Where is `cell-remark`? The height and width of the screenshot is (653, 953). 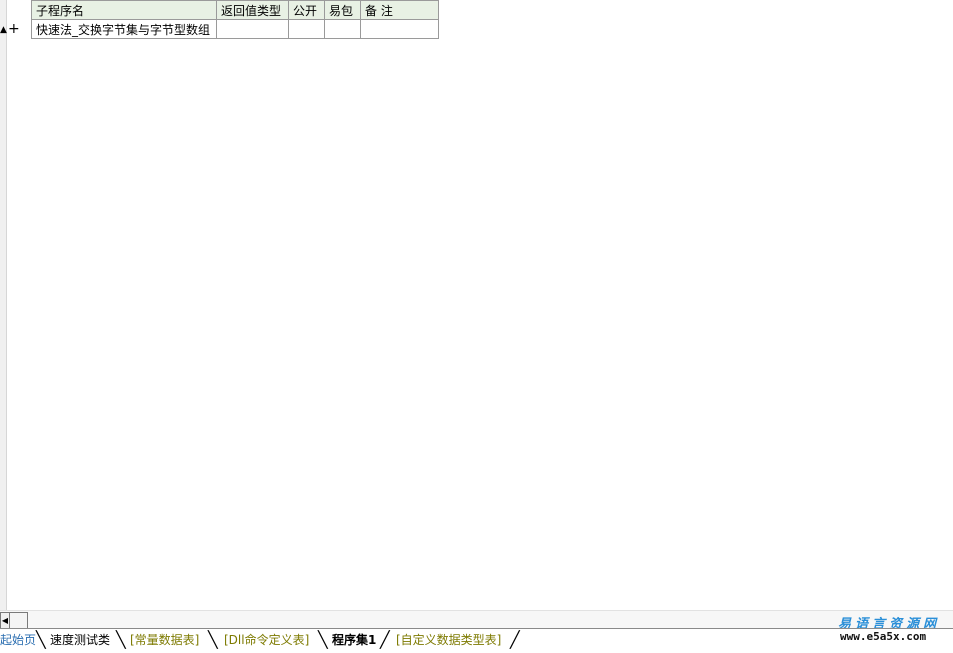 cell-remark is located at coordinates (399, 29).